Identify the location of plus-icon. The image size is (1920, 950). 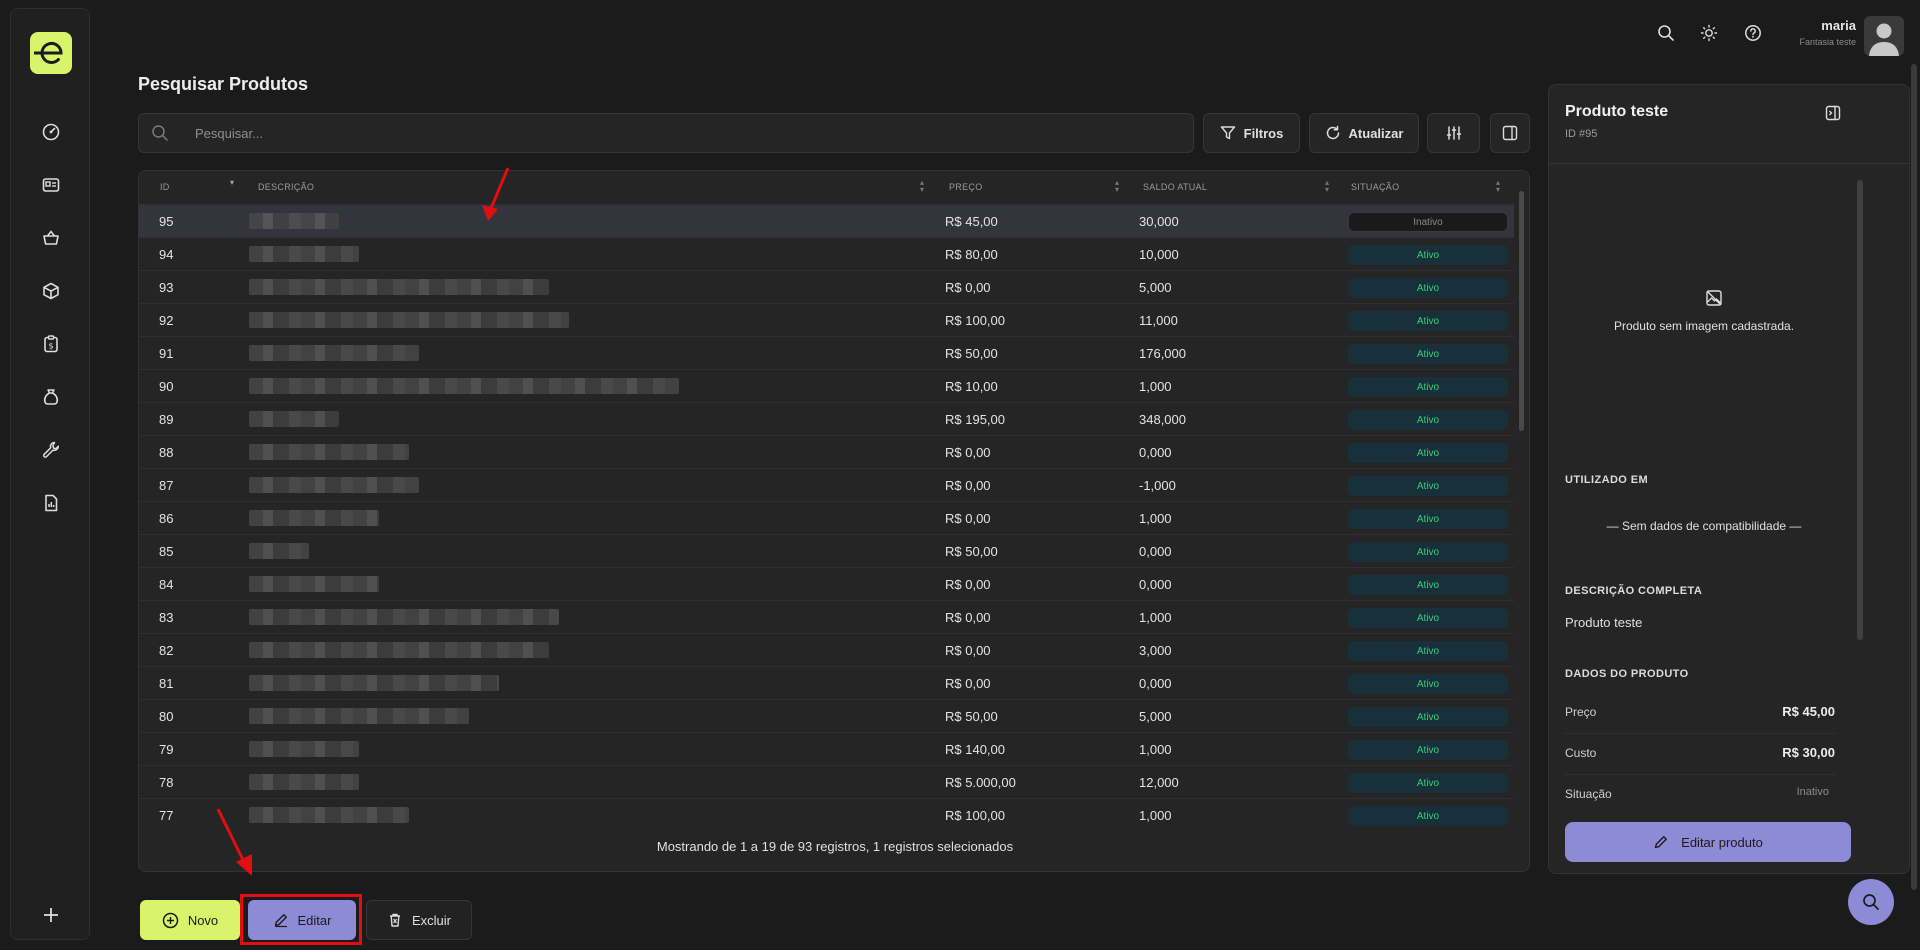
(51, 915).